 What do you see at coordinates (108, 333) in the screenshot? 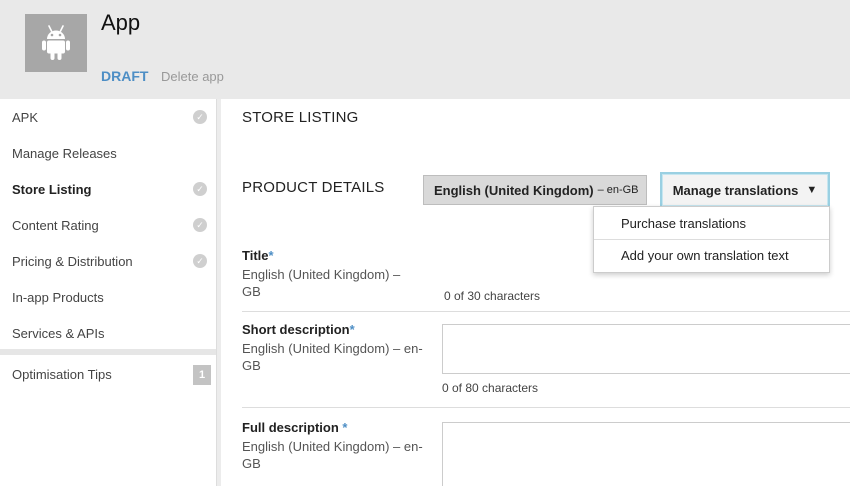
I see `sidebar-item-services-apis: Services & APIs` at bounding box center [108, 333].